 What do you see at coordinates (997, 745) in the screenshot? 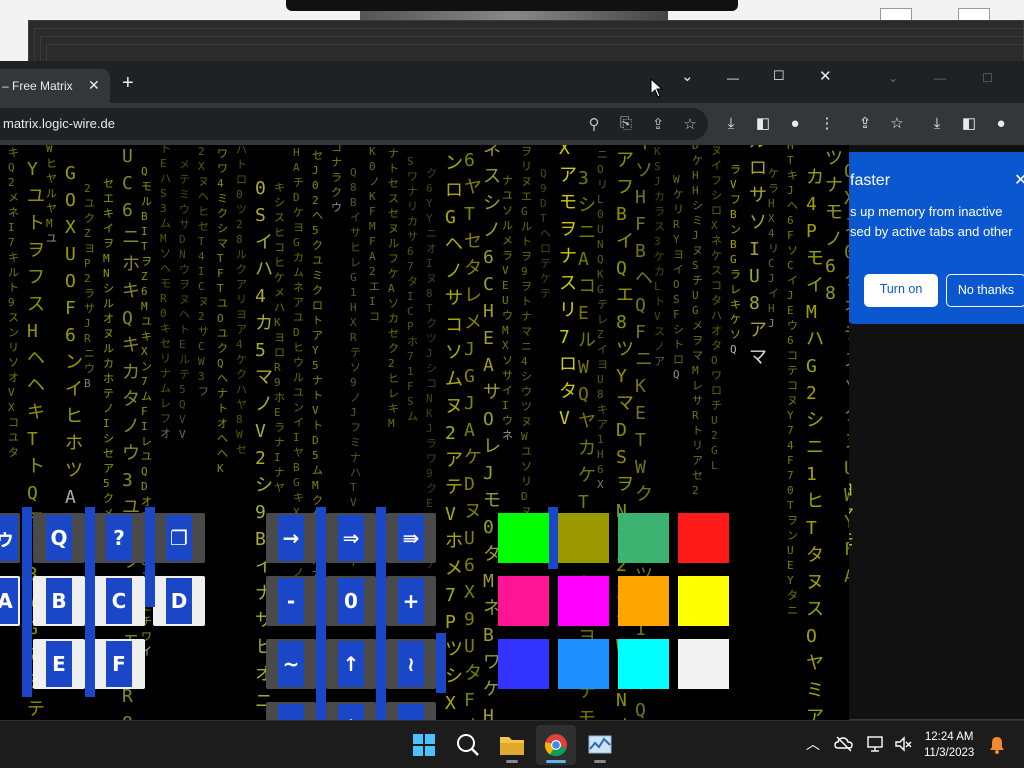
I see `notification-bell-icon` at bounding box center [997, 745].